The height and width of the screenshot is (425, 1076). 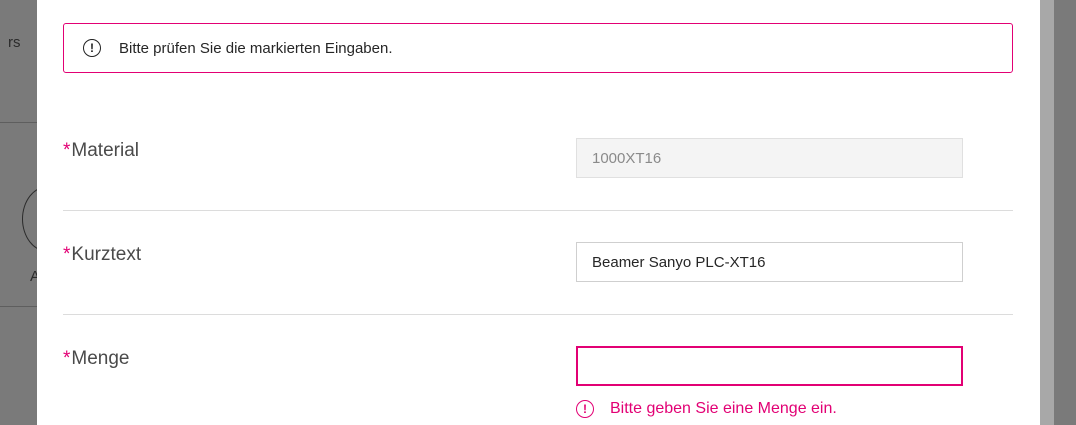 What do you see at coordinates (723, 408) in the screenshot?
I see `menge-error-text: Bitte geben Sie eine Menge ein.` at bounding box center [723, 408].